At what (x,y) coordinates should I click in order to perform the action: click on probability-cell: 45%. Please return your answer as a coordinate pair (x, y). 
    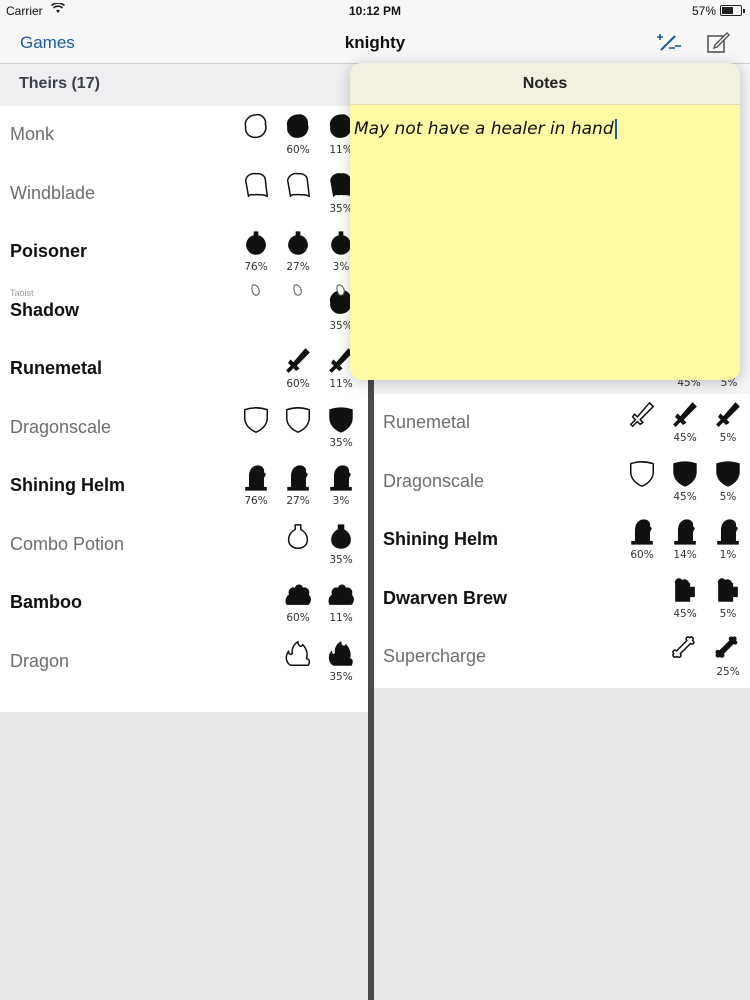
    Looking at the image, I should click on (685, 598).